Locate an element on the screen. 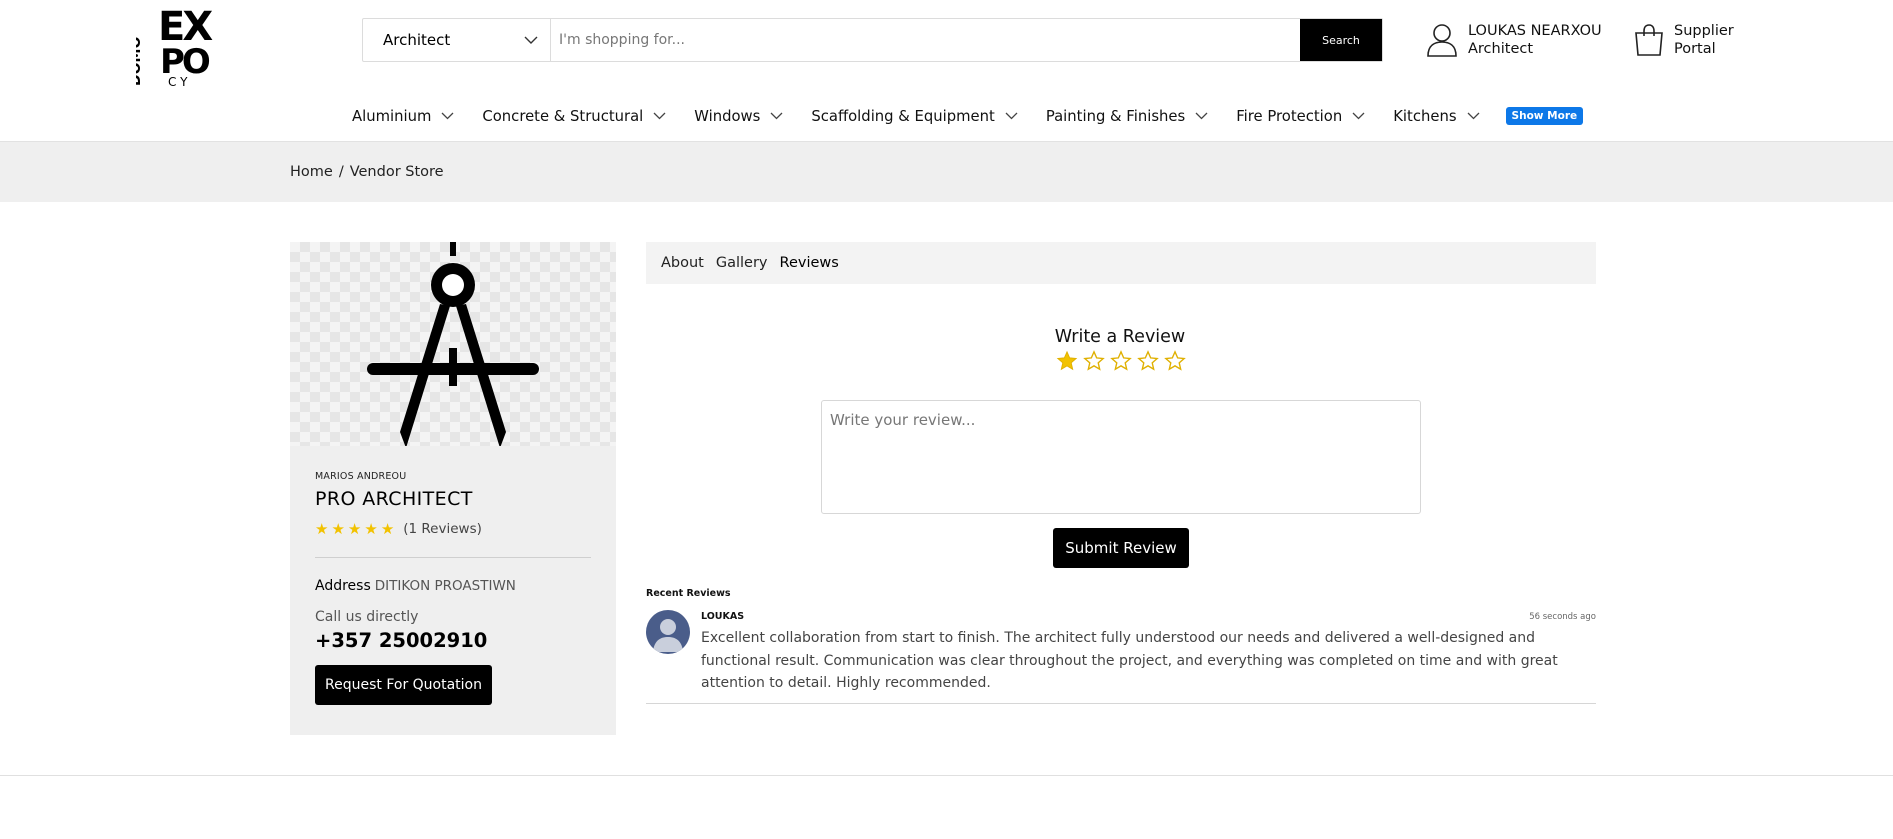  user-icon is located at coordinates (1442, 40).